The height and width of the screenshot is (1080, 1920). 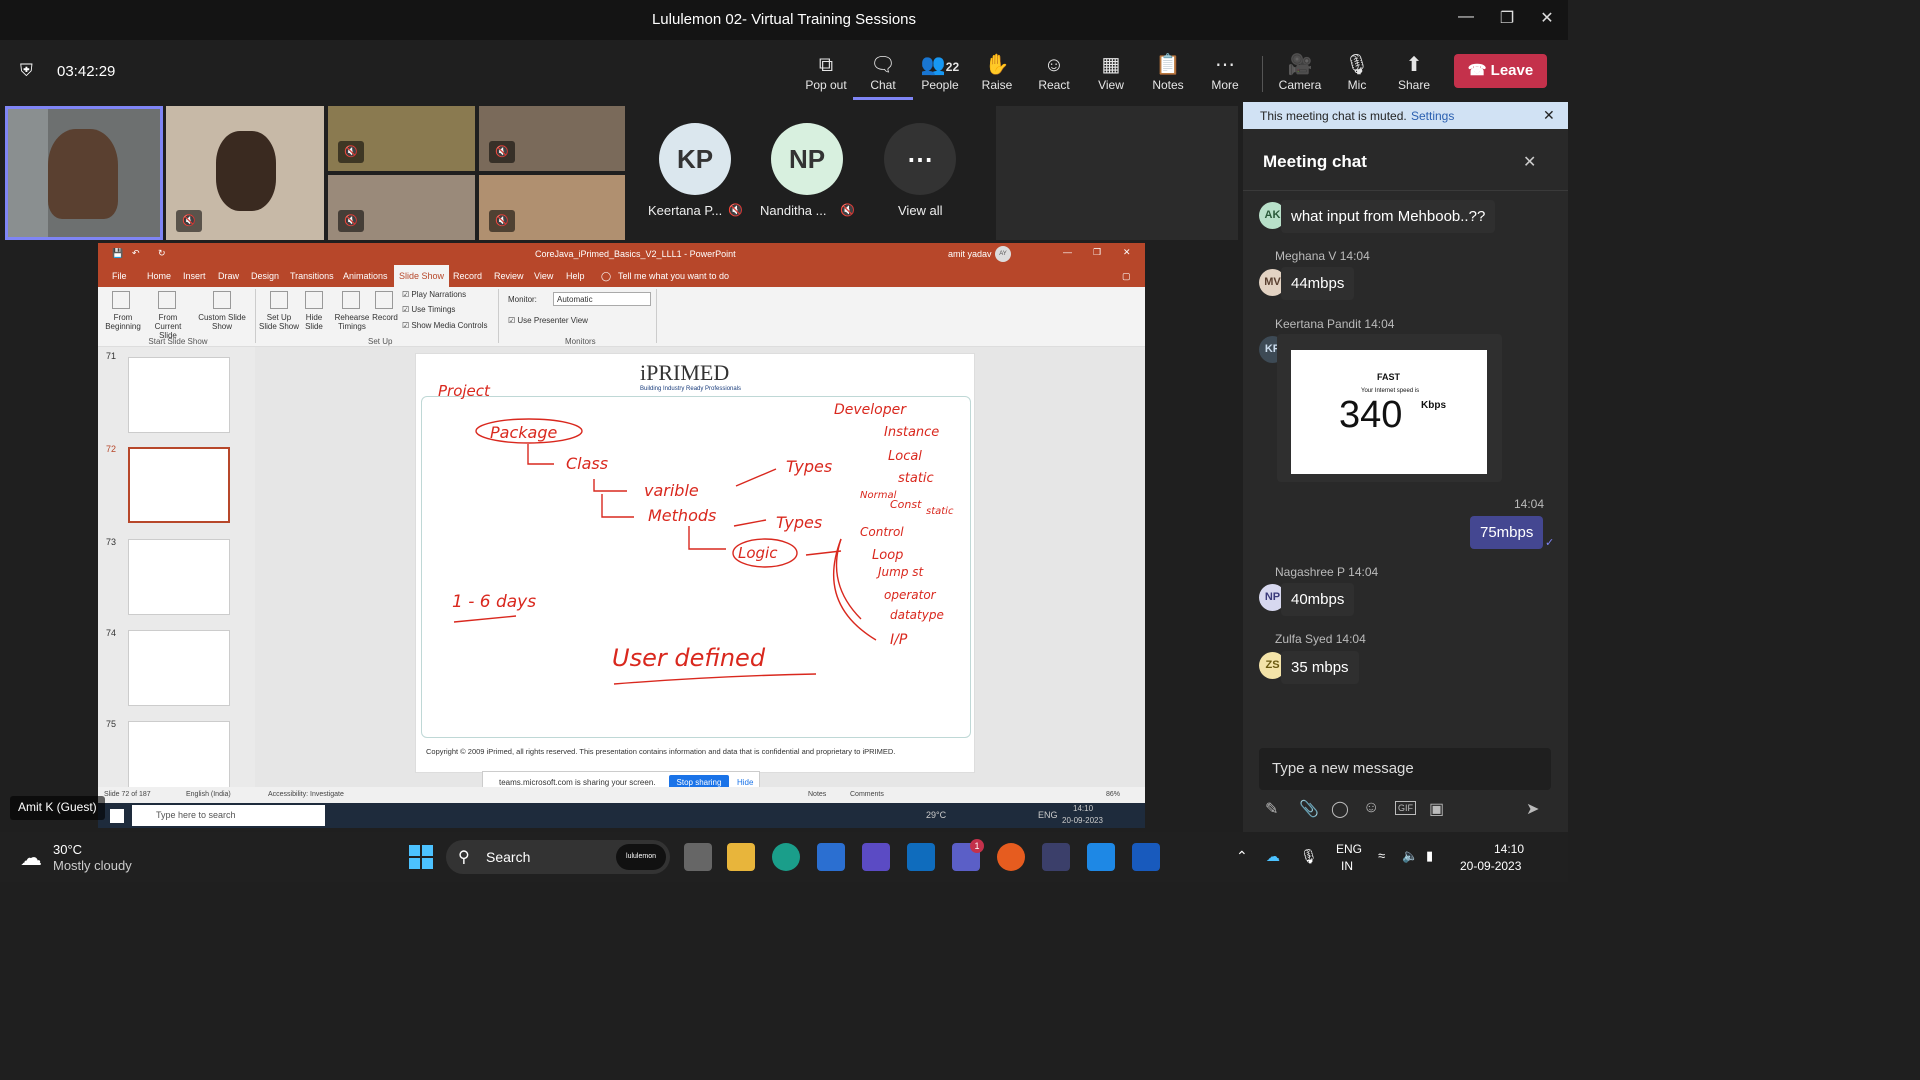 What do you see at coordinates (1126, 276) in the screenshot?
I see `ppt-comment-icon: ▢` at bounding box center [1126, 276].